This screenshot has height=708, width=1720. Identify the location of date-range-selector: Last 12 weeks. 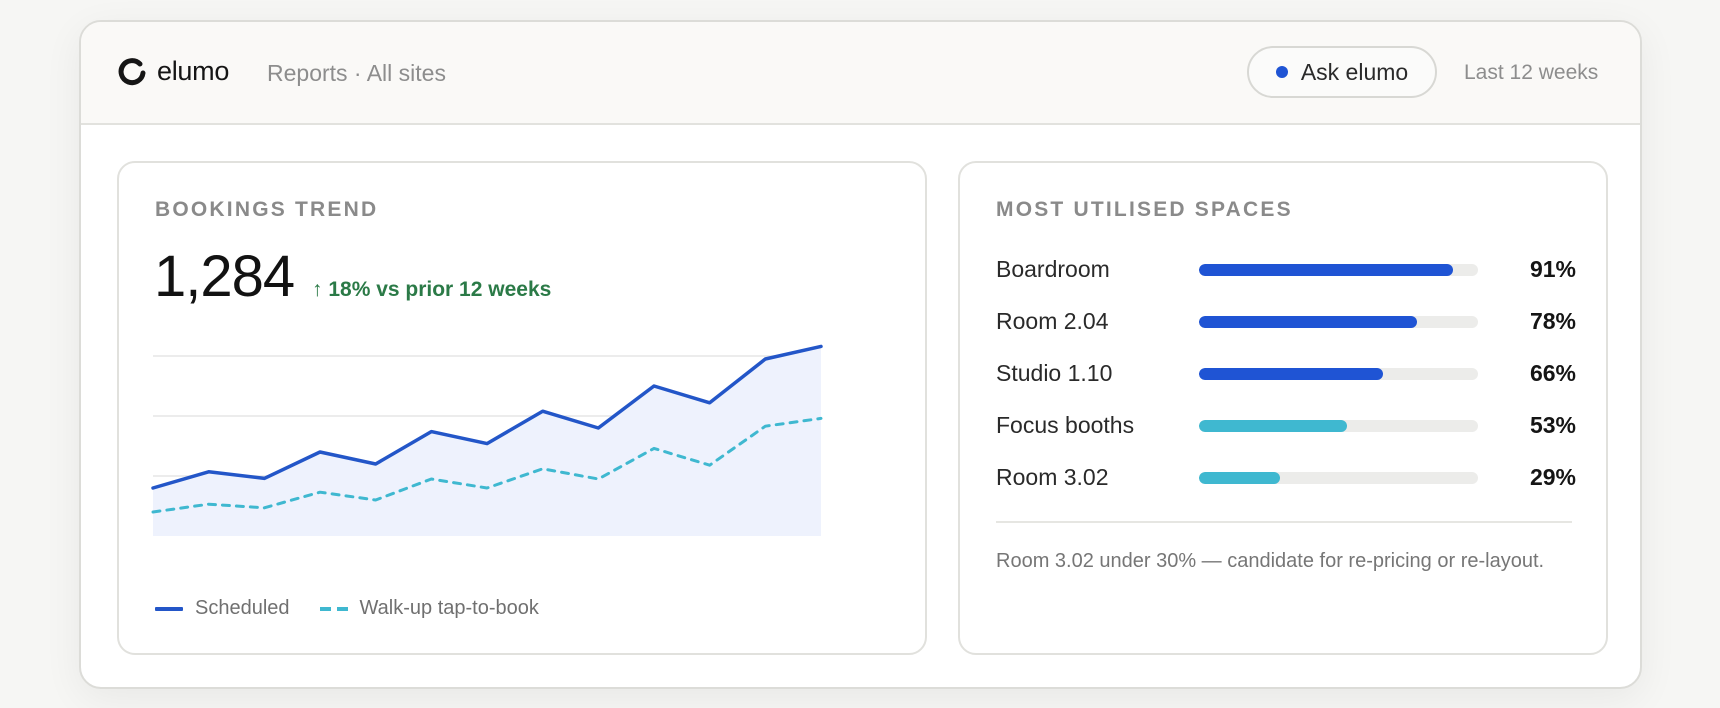
(1531, 73).